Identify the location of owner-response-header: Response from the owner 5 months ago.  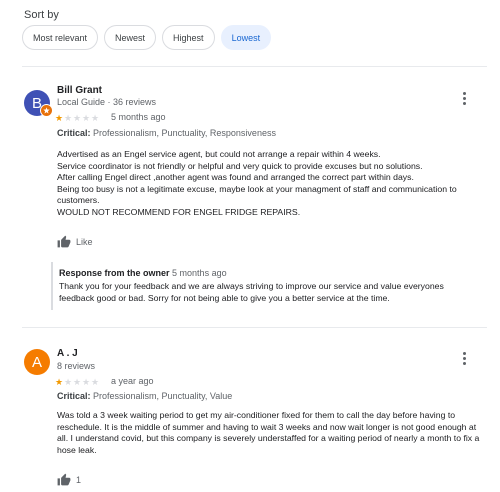
(143, 273).